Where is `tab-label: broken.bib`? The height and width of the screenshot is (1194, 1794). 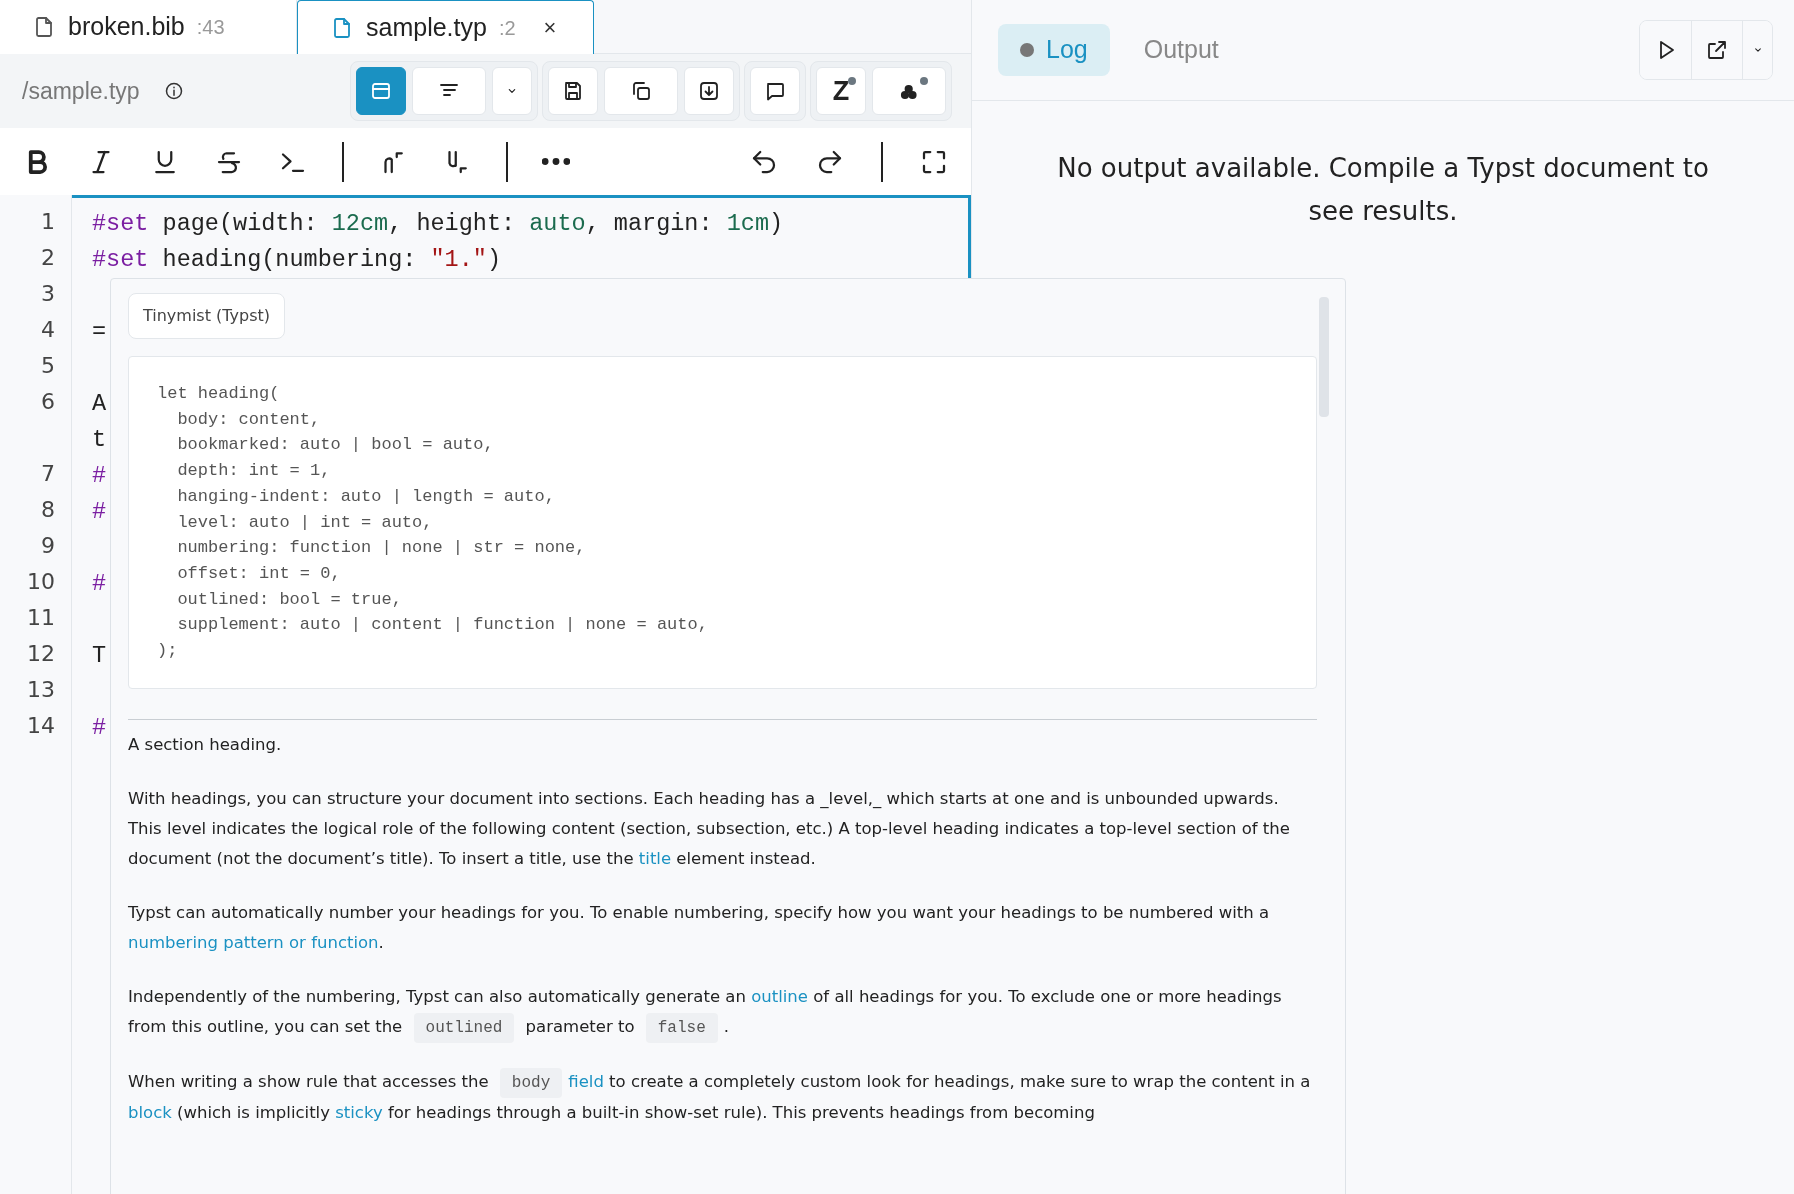
tab-label: broken.bib is located at coordinates (126, 27).